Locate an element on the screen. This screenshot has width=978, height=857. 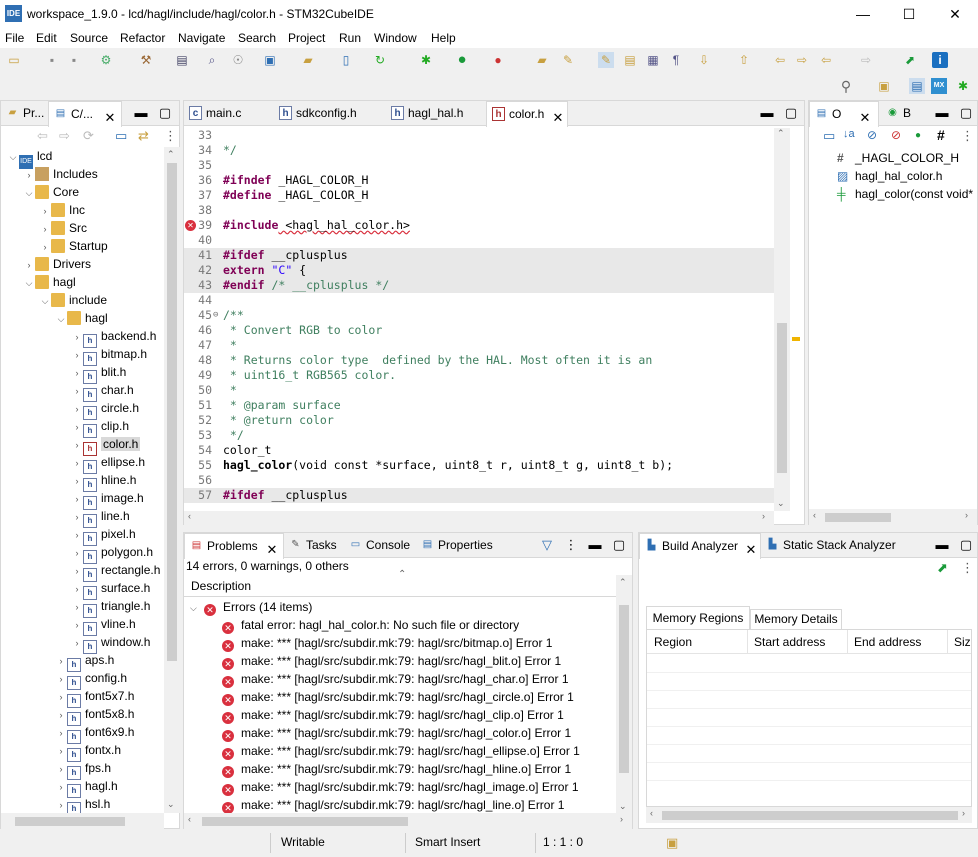
tab-static-stack-analyzer: ▙ Static Stack Analyzer is located at coordinates (836, 545).